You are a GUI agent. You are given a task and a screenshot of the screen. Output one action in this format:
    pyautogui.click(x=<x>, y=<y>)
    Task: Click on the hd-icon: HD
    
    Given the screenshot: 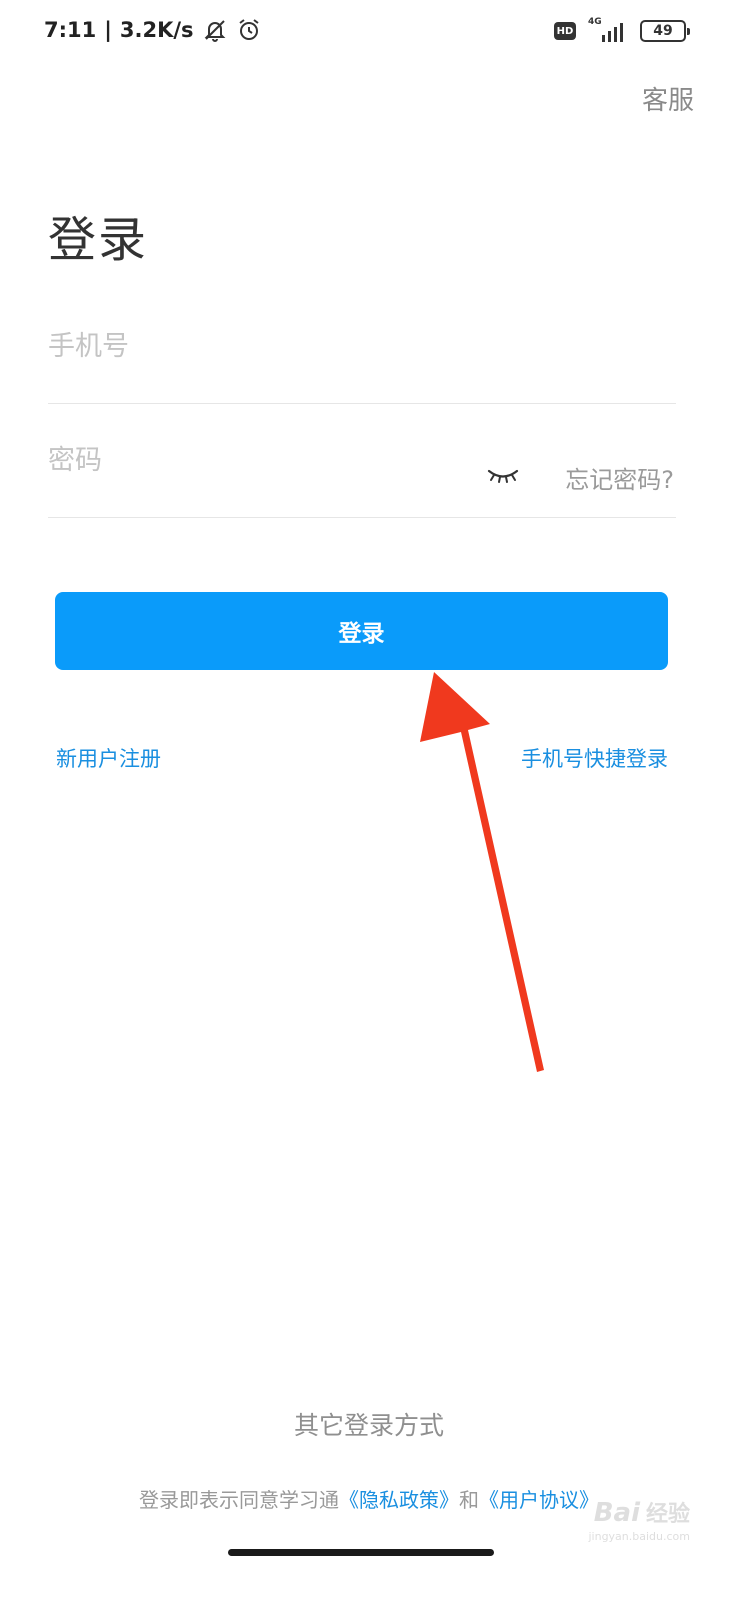 What is the action you would take?
    pyautogui.click(x=565, y=31)
    